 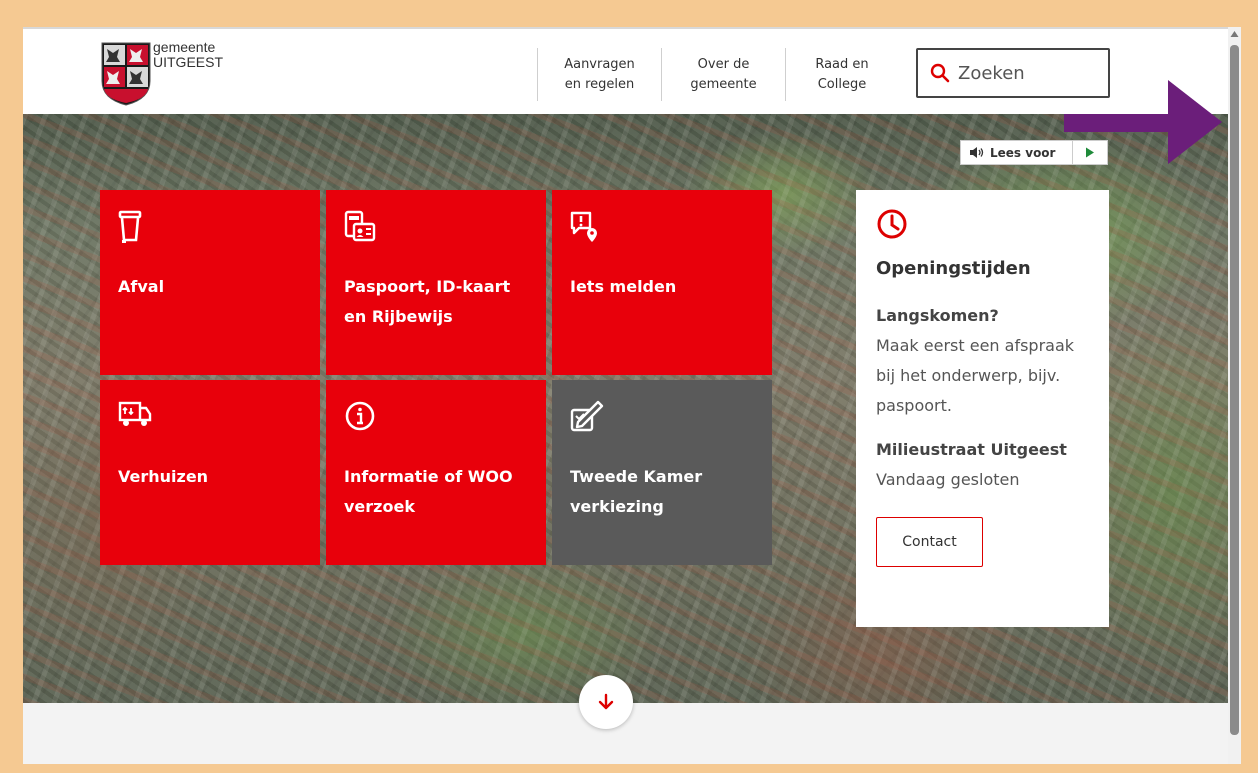 What do you see at coordinates (210, 230) in the screenshot?
I see `trash-bin-icon` at bounding box center [210, 230].